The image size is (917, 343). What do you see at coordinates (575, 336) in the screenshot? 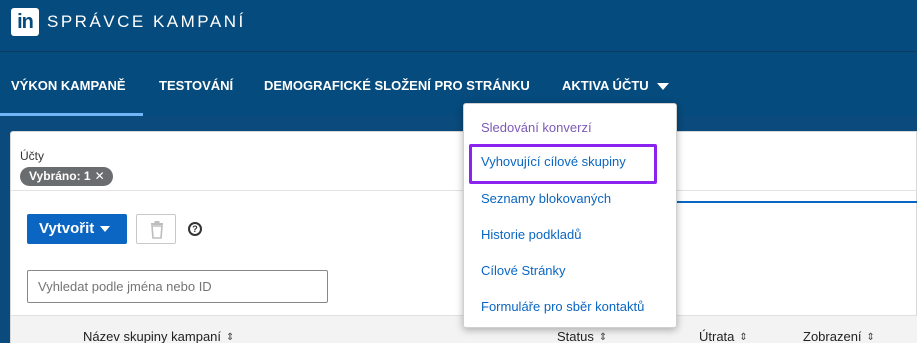
I see `column-label: Status` at bounding box center [575, 336].